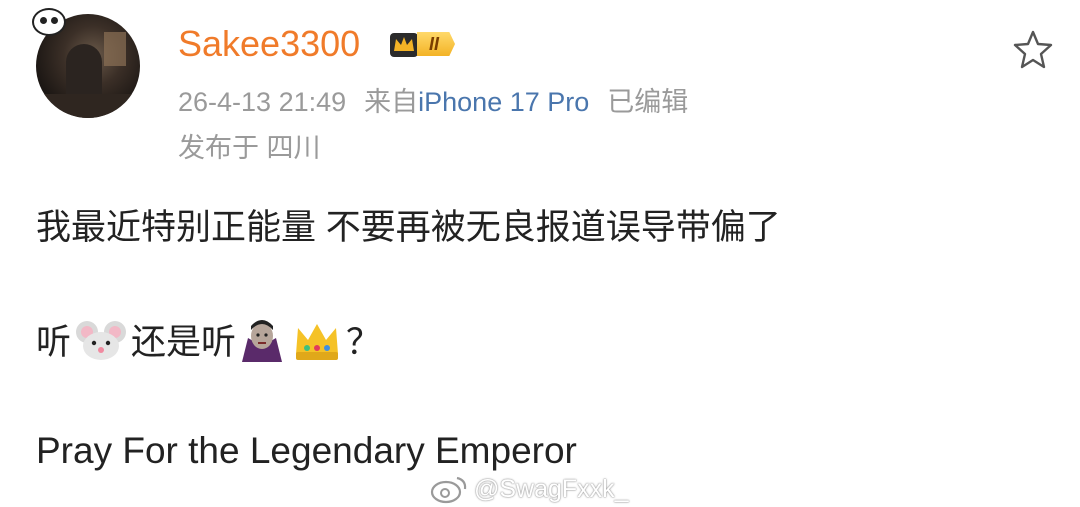 Image resolution: width=1080 pixels, height=507 pixels. I want to click on device-link: iPhone 17 Pro, so click(503, 102).